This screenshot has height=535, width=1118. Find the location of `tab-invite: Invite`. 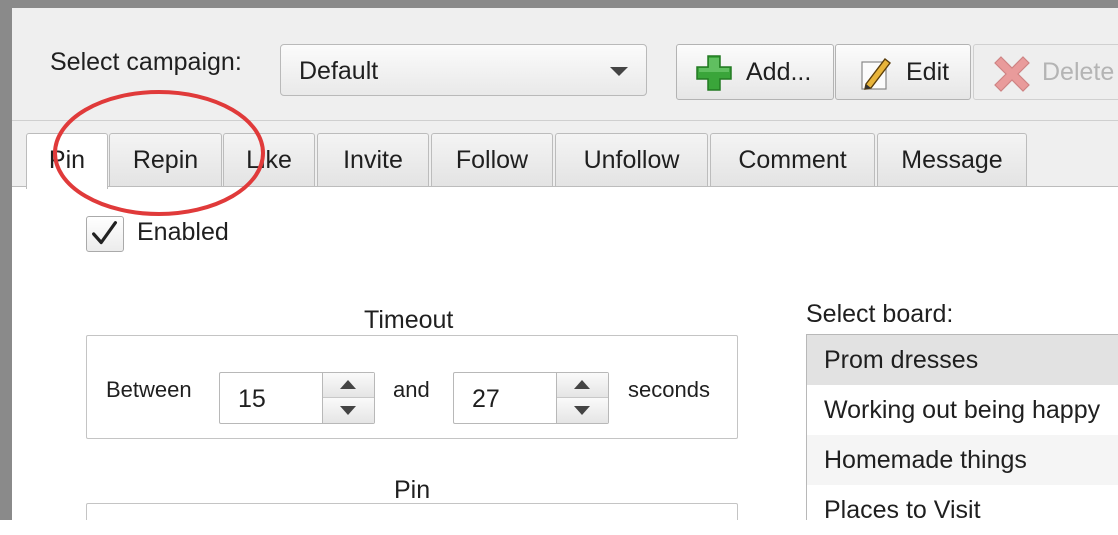

tab-invite: Invite is located at coordinates (373, 160).